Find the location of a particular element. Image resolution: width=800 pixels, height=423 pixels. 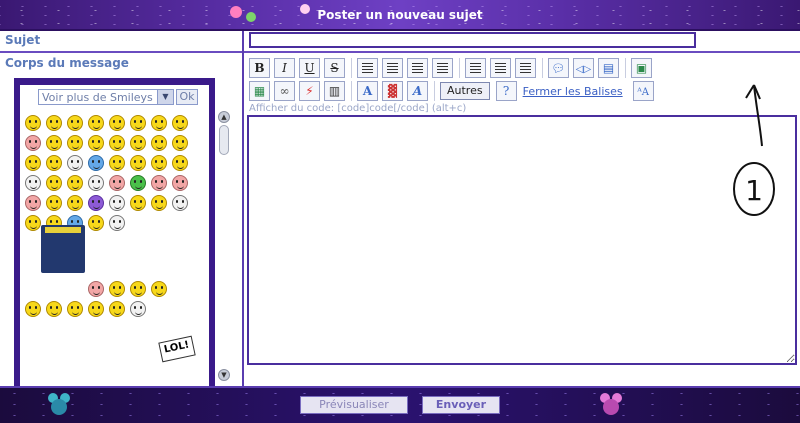

italic-button: I is located at coordinates (284, 68).